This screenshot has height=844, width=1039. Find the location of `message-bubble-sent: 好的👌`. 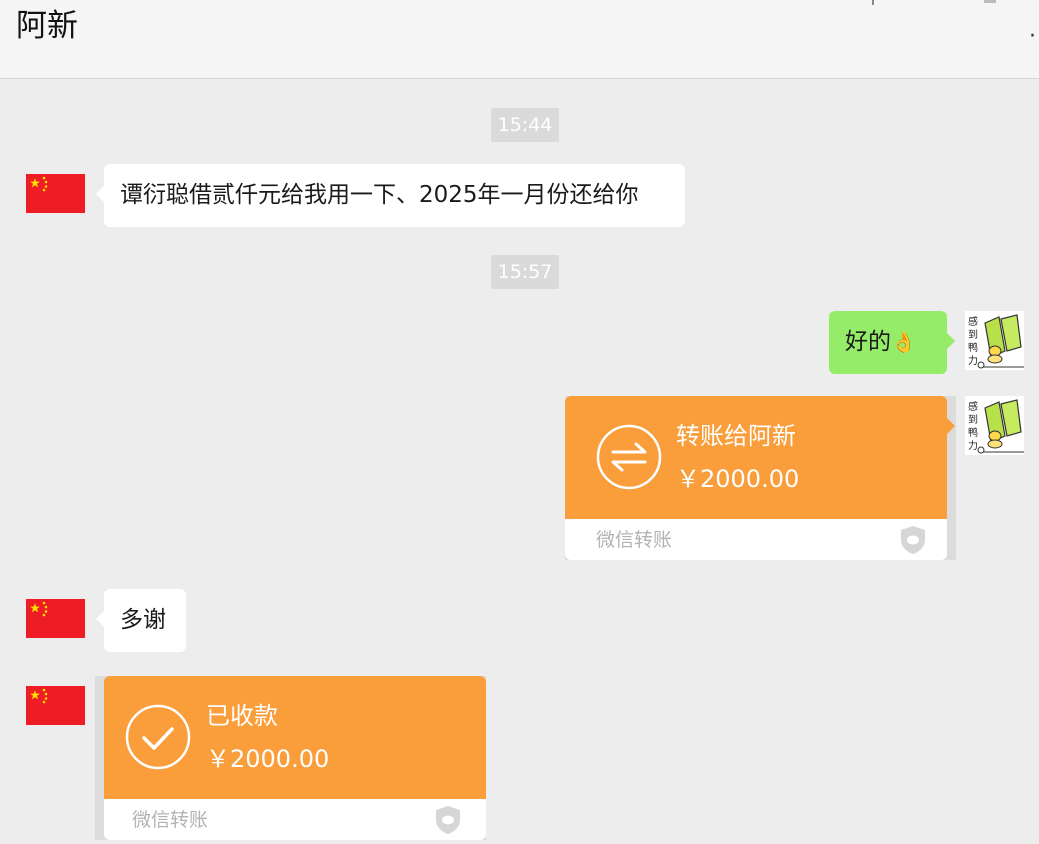

message-bubble-sent: 好的👌 is located at coordinates (892, 342).